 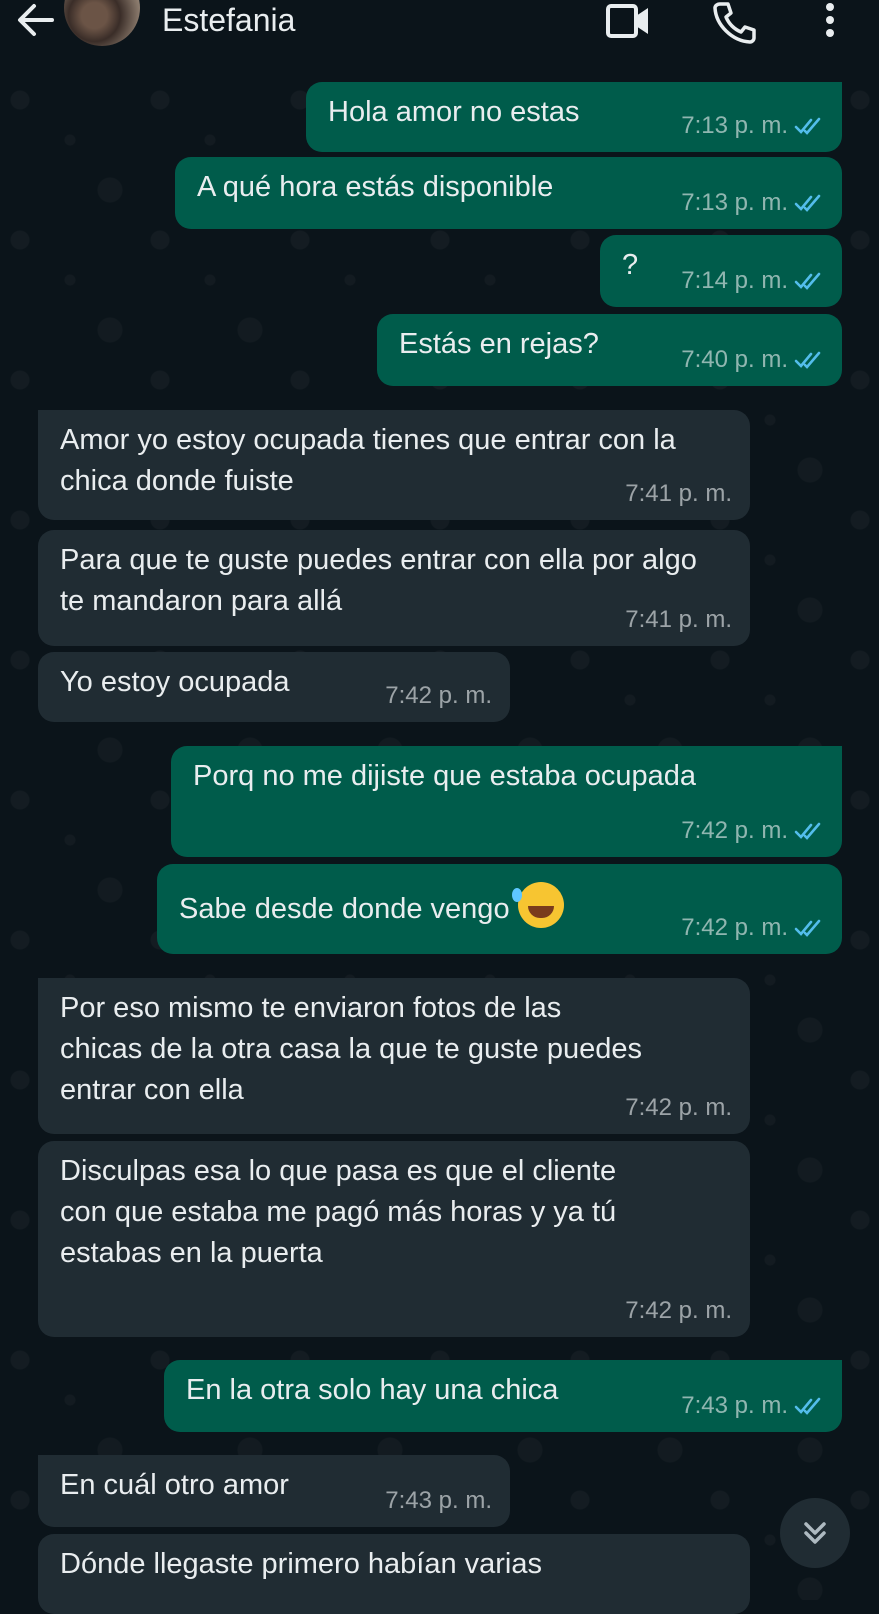 What do you see at coordinates (274, 1491) in the screenshot?
I see `message-bubble-incoming: En cuál otro amor 7:43 p. m.` at bounding box center [274, 1491].